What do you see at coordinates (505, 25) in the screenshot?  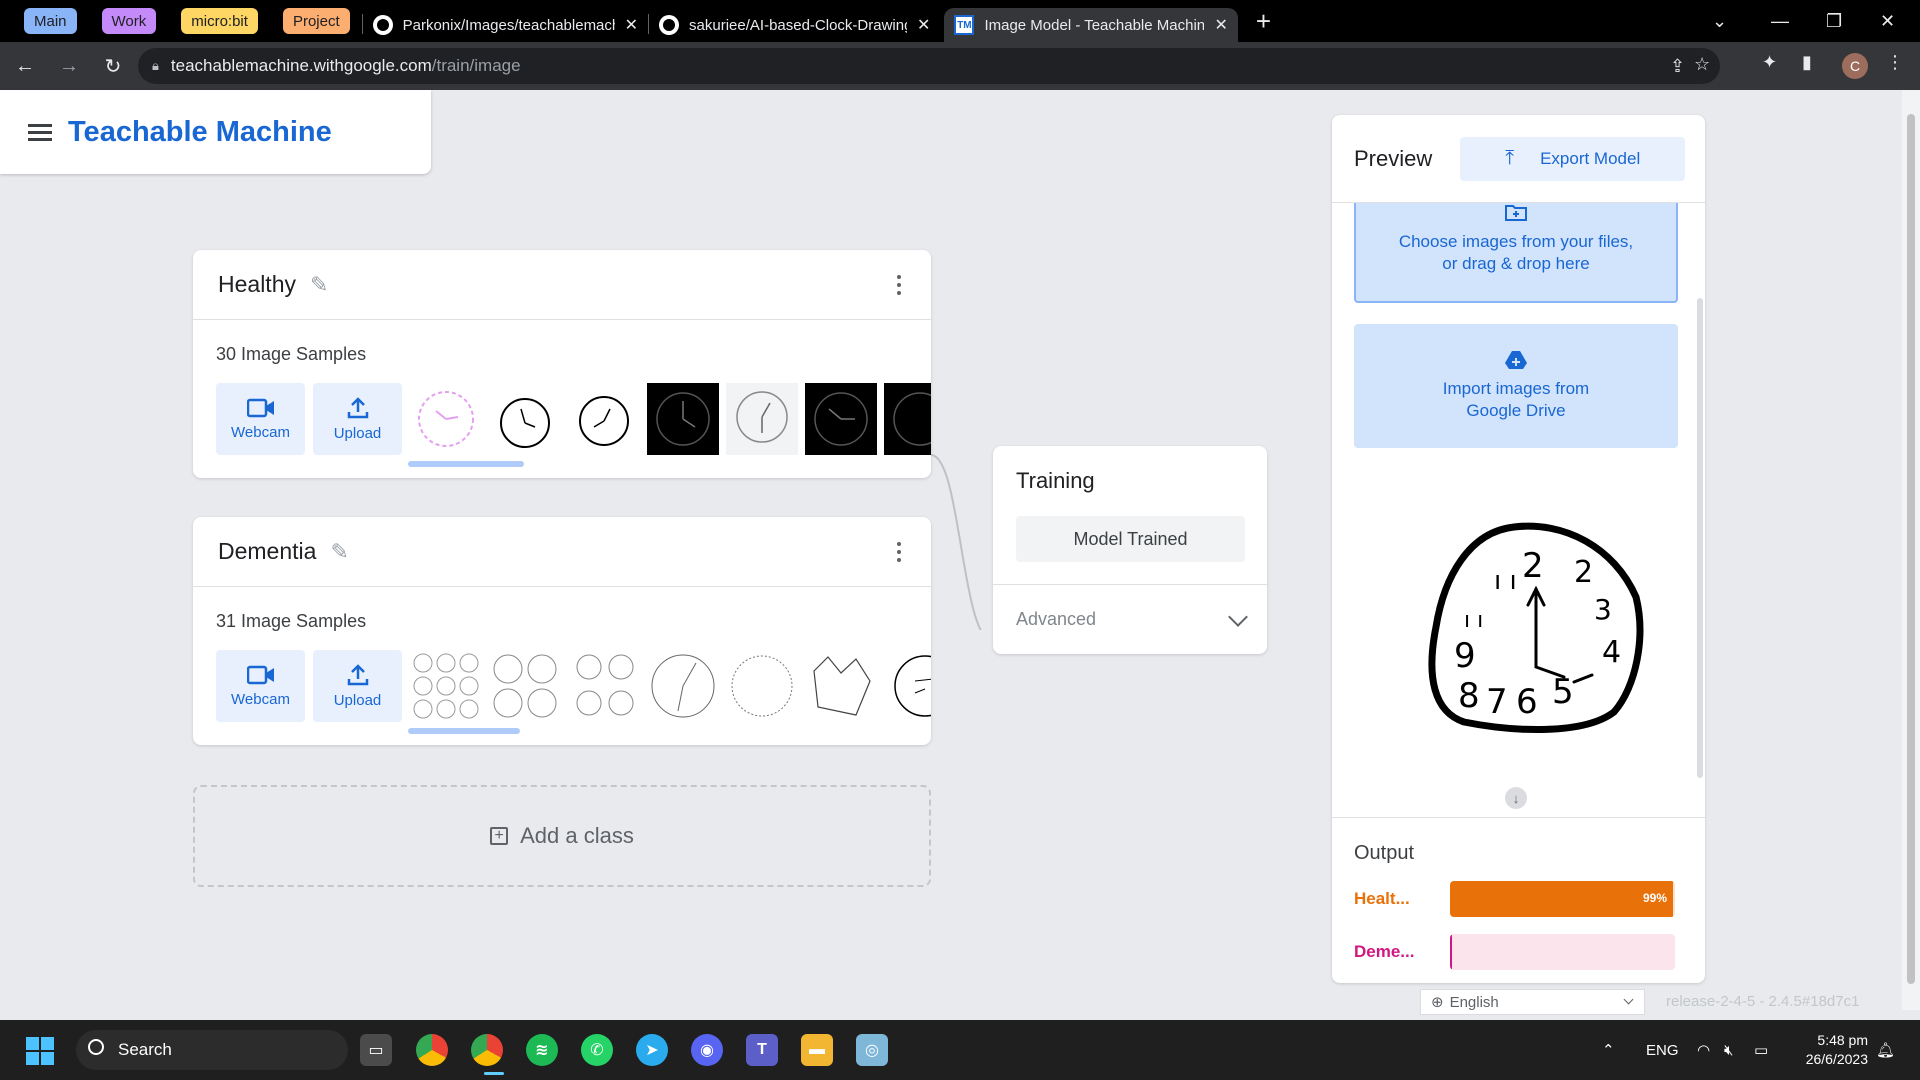 I see `tab-parkonix: Parkonix/Images/teachablemachi ✕` at bounding box center [505, 25].